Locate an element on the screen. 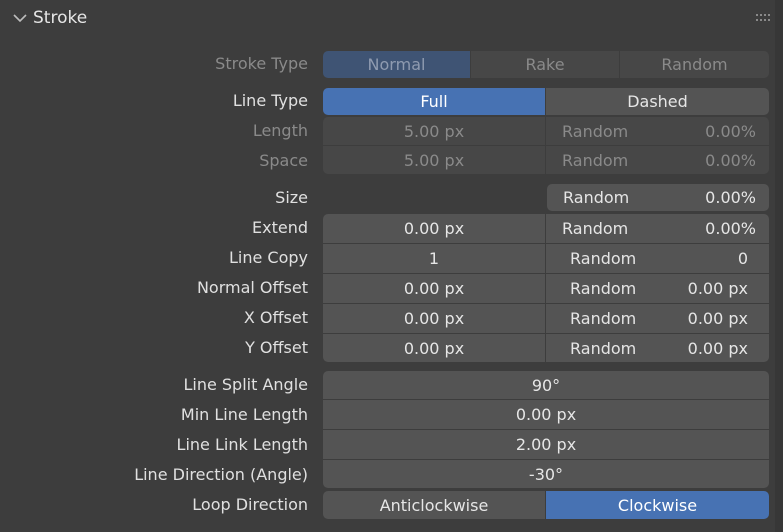 The height and width of the screenshot is (532, 783). line-copy-random-value: 0 is located at coordinates (742, 258).